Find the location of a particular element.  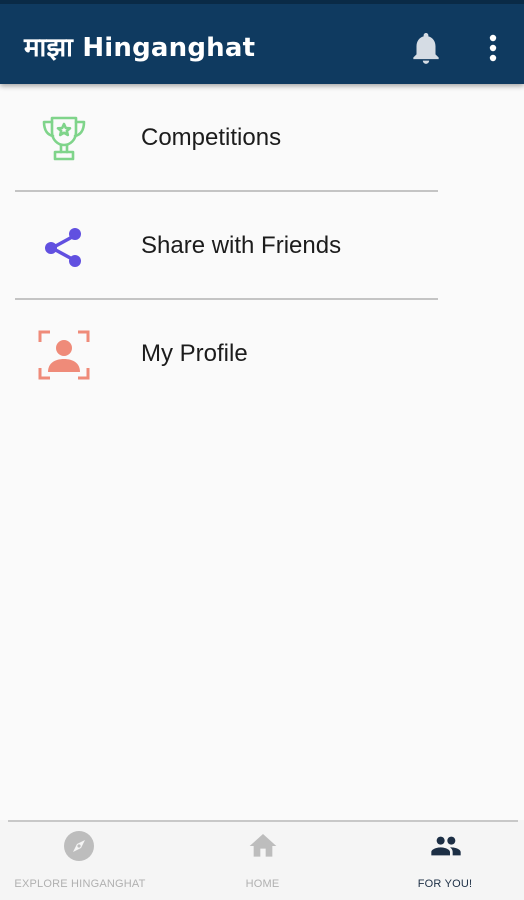

app-bar: माझा Hinganghat is located at coordinates (262, 42).